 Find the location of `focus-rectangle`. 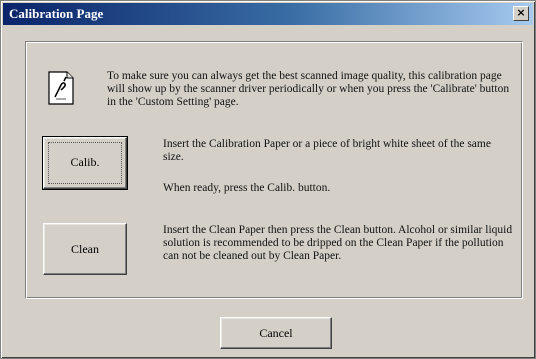

focus-rectangle is located at coordinates (85, 163).